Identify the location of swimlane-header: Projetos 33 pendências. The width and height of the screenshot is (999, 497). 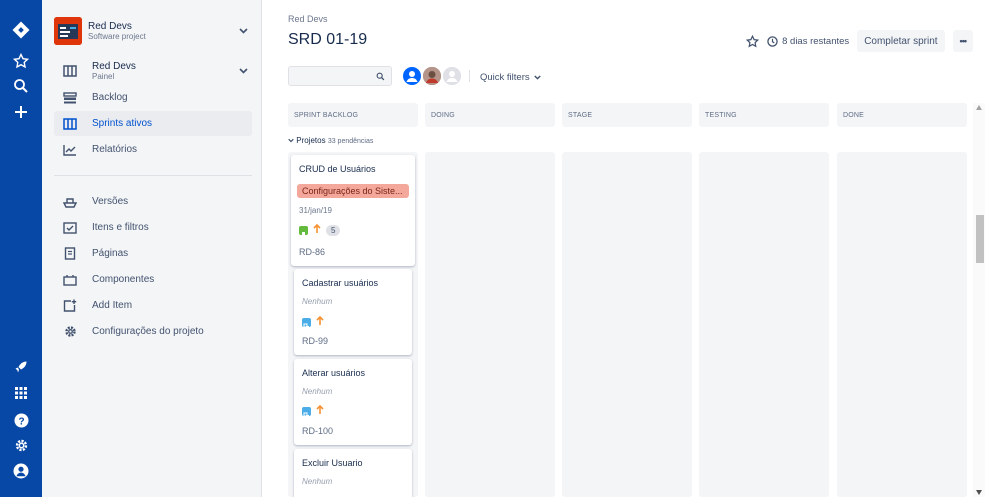
(330, 140).